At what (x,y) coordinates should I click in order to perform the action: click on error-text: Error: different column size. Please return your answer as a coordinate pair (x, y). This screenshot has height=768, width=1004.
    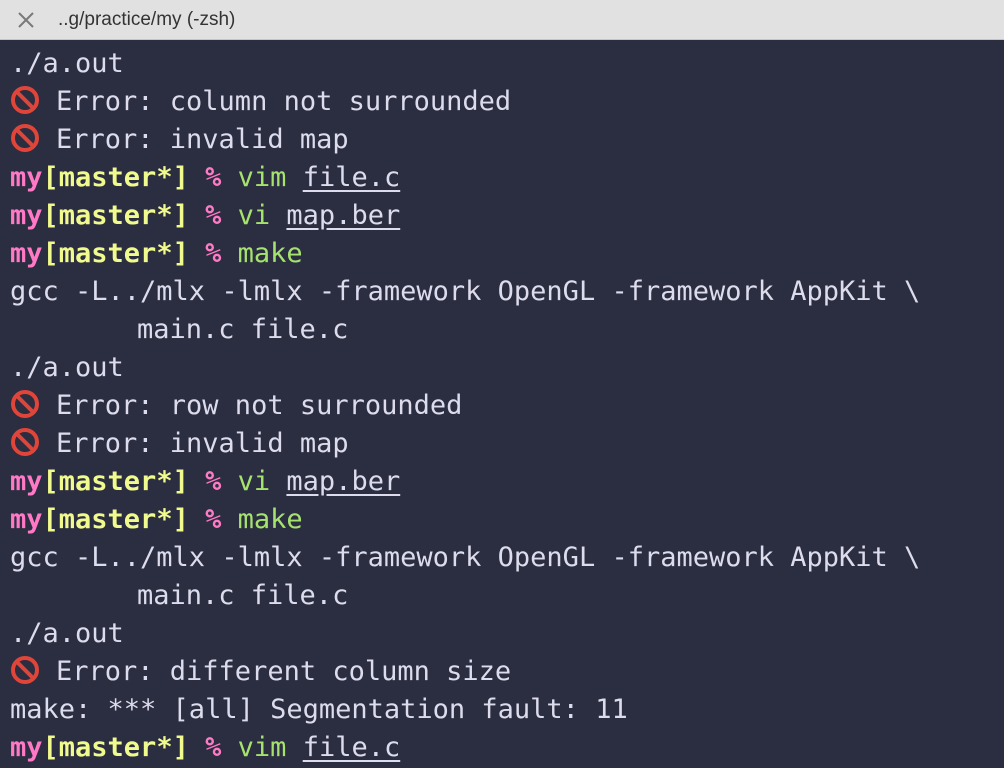
    Looking at the image, I should click on (284, 671).